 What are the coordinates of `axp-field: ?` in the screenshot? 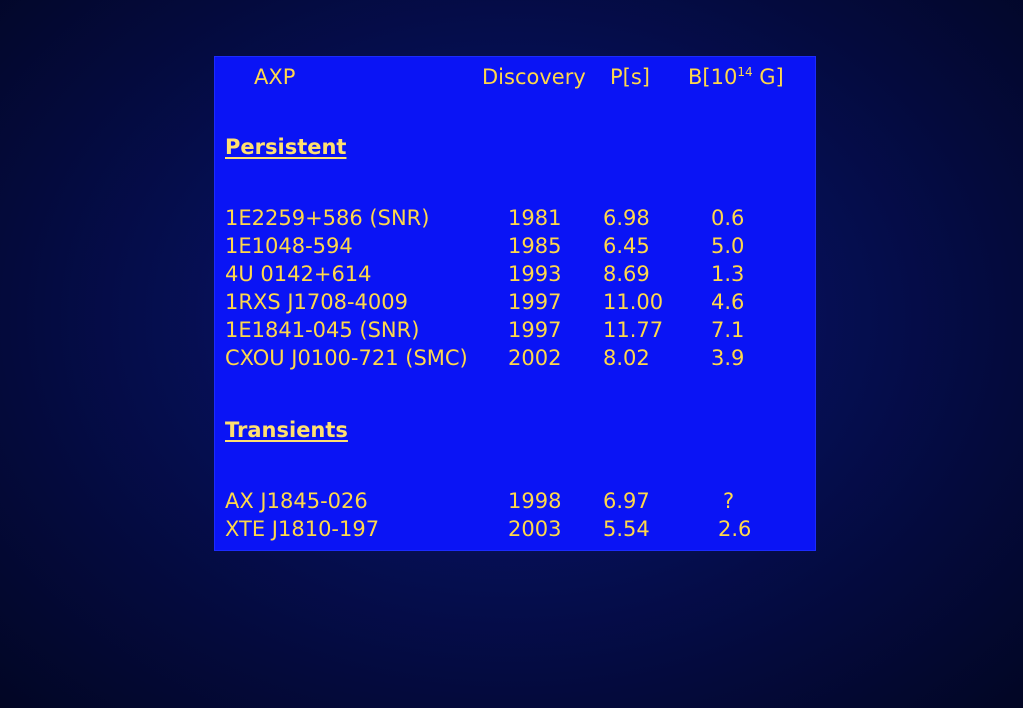 It's located at (729, 501).